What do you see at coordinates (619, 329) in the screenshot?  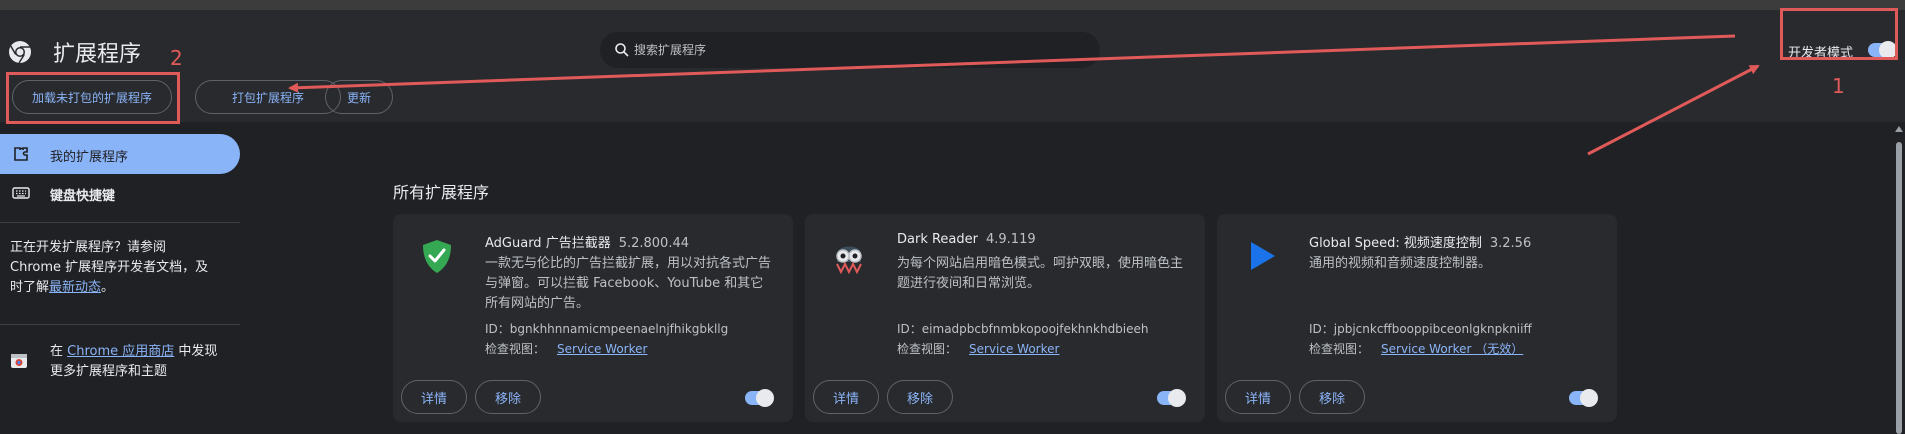 I see `id-value: bgnkhhnnamicmpeenaelnjfhikgbkllg` at bounding box center [619, 329].